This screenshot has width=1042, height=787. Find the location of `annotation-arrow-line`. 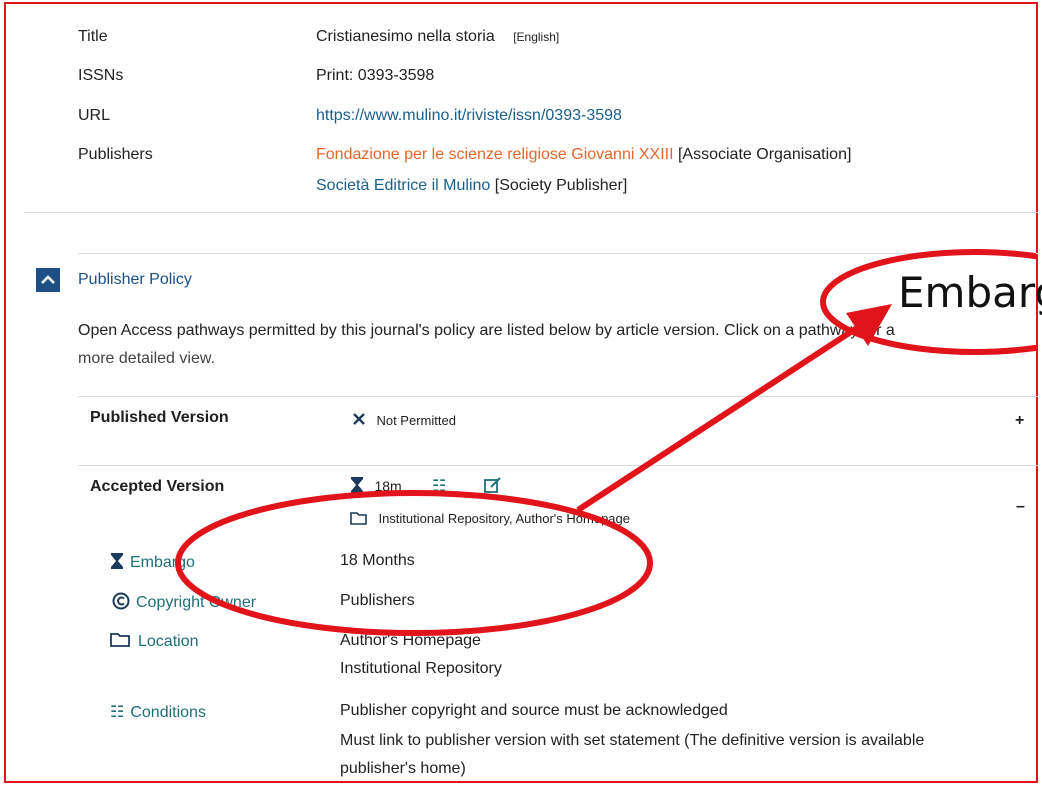

annotation-arrow-line is located at coordinates (722, 416).